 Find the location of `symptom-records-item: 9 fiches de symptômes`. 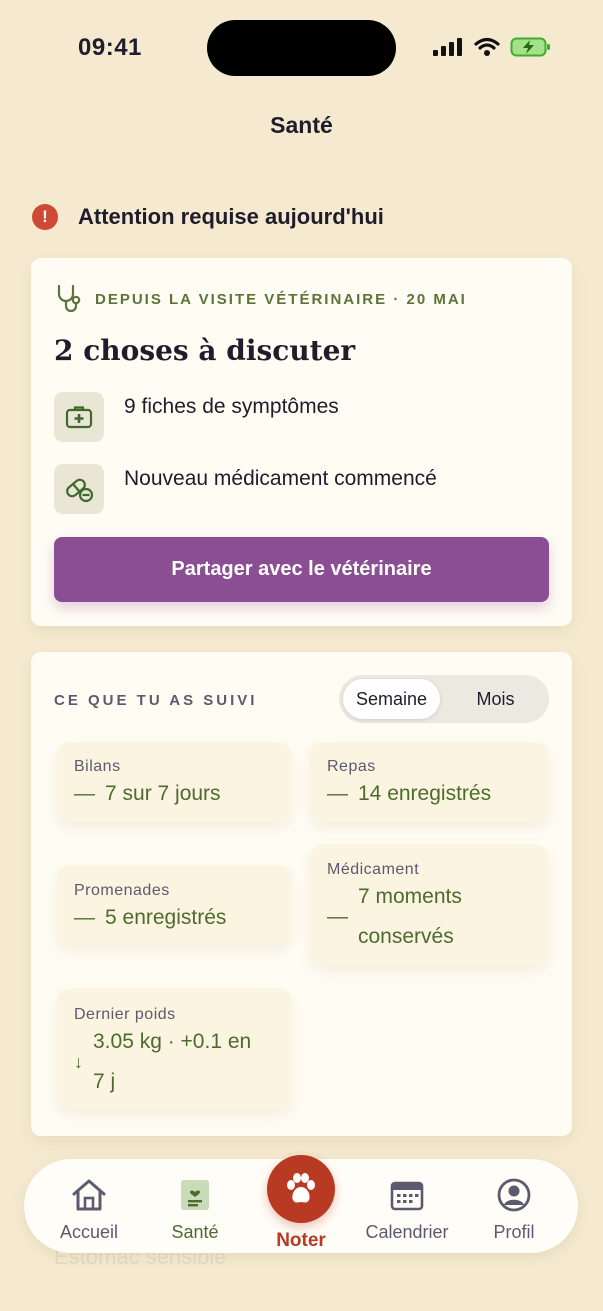

symptom-records-item: 9 fiches de symptômes is located at coordinates (196, 417).